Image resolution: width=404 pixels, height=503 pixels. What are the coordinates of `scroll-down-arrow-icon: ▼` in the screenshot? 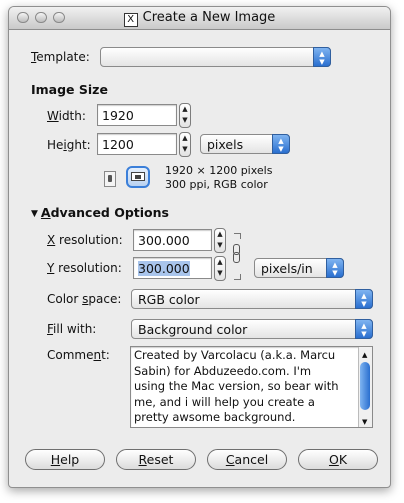 It's located at (364, 421).